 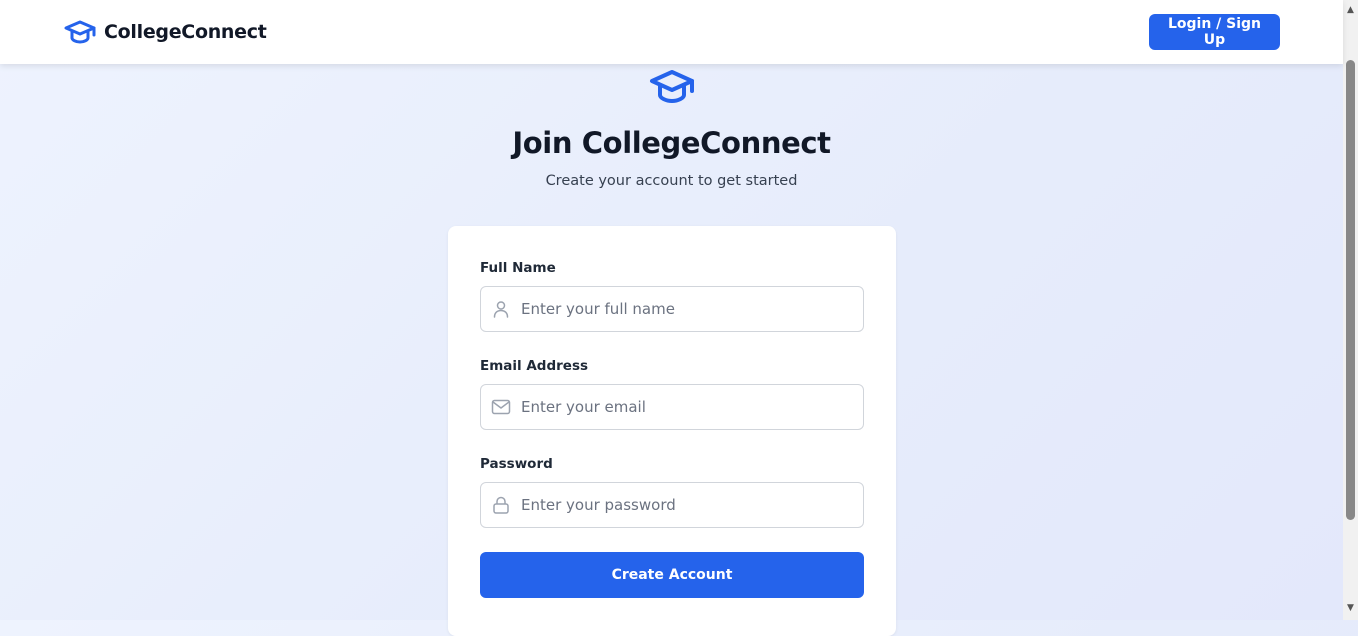 What do you see at coordinates (686, 505) in the screenshot?
I see `password-input` at bounding box center [686, 505].